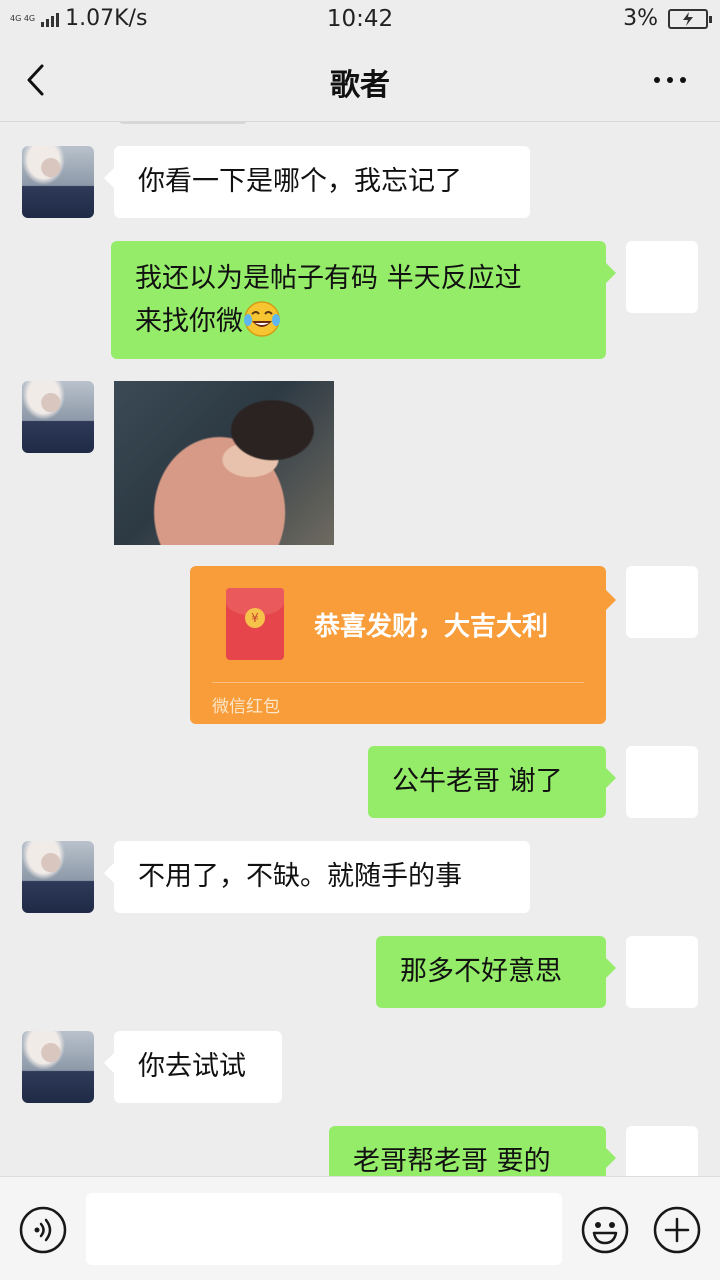 The width and height of the screenshot is (720, 1280). Describe the element at coordinates (481, 971) in the screenshot. I see `message-text: 那多不好意思` at that location.